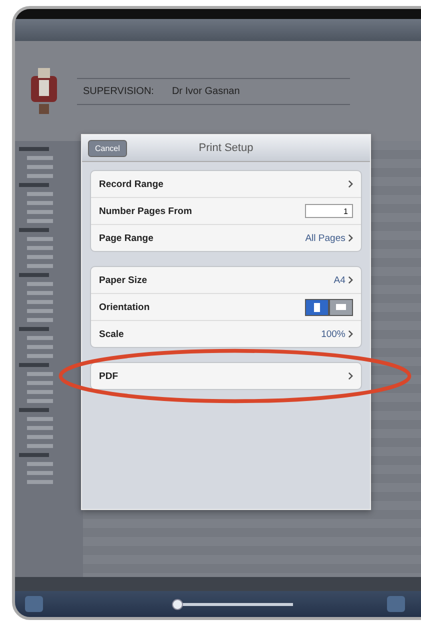 The height and width of the screenshot is (624, 421). Describe the element at coordinates (329, 211) in the screenshot. I see `page-number-field: 1` at that location.